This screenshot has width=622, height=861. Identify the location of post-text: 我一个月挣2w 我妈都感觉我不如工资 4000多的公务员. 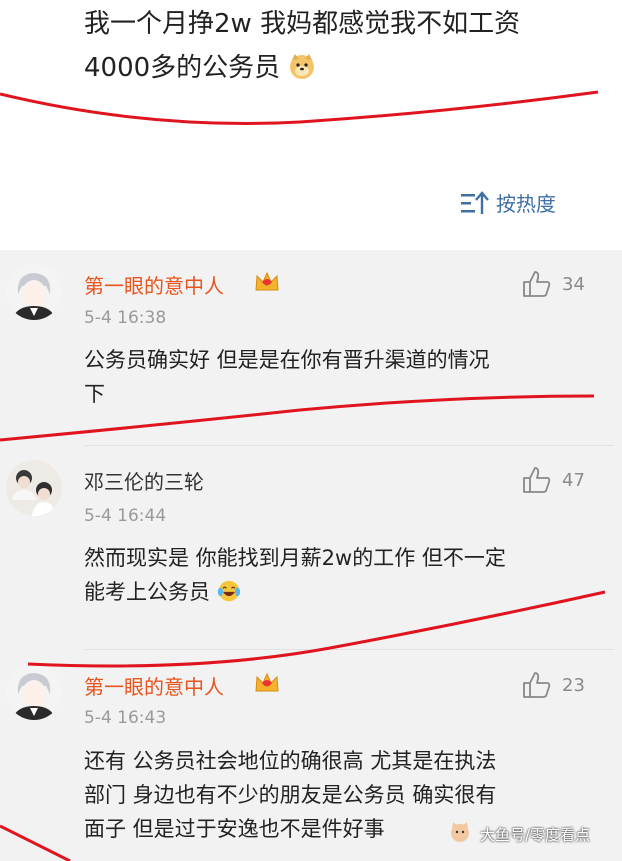
(334, 46).